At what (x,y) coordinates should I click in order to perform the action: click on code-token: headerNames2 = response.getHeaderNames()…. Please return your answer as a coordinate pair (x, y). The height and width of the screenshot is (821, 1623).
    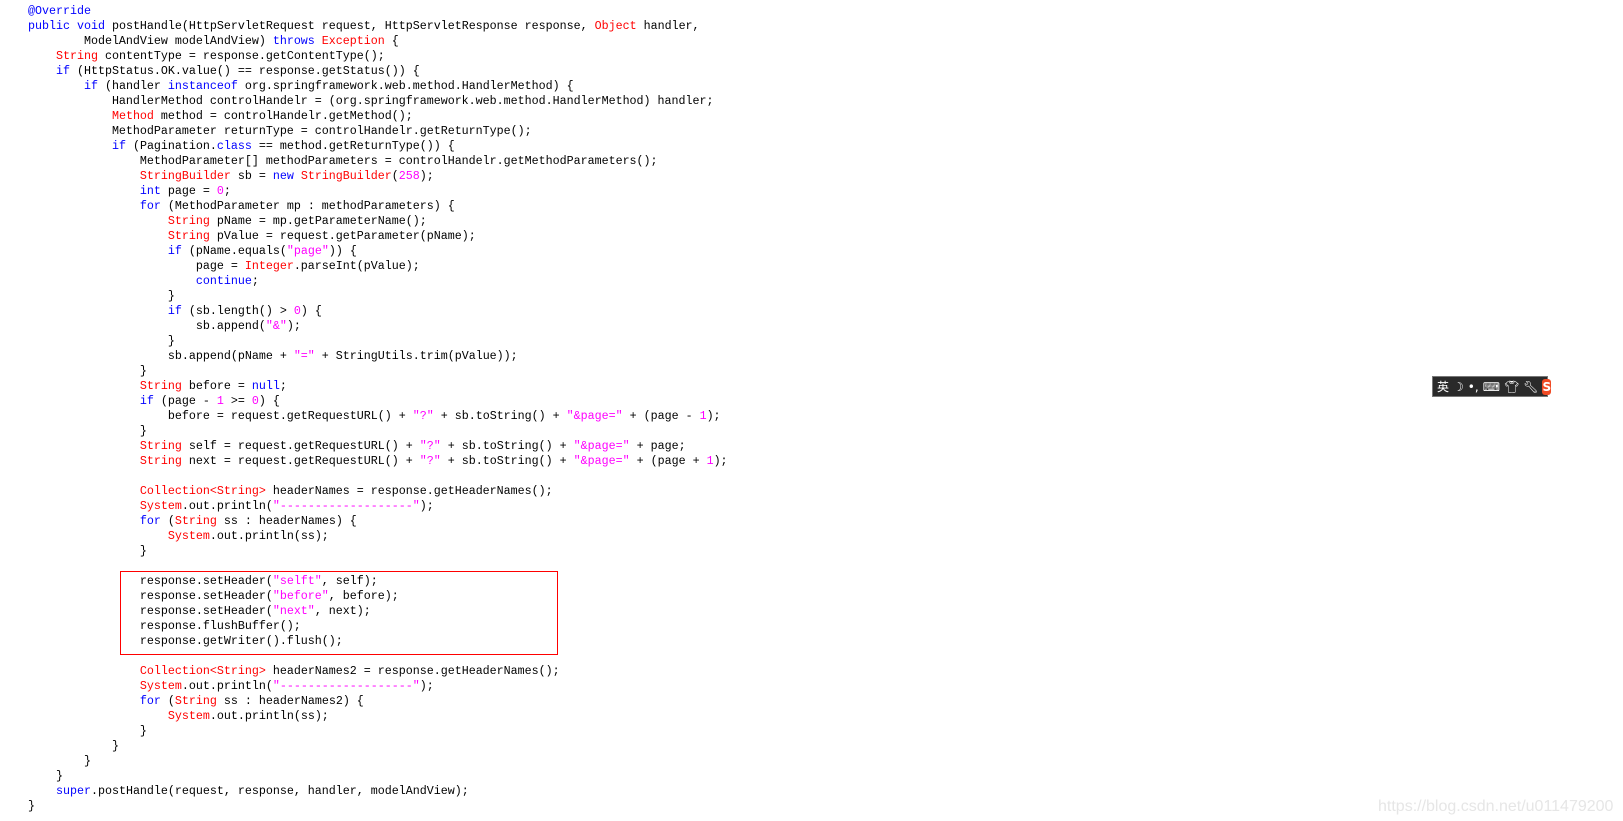
    Looking at the image, I should click on (412, 671).